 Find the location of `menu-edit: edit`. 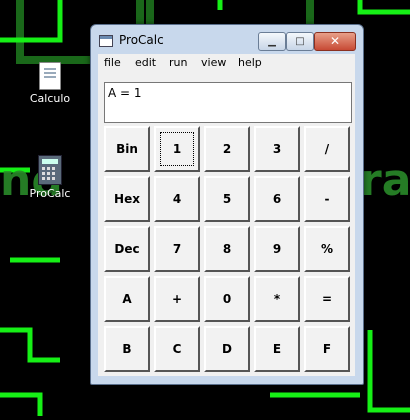

menu-edit: edit is located at coordinates (145, 62).